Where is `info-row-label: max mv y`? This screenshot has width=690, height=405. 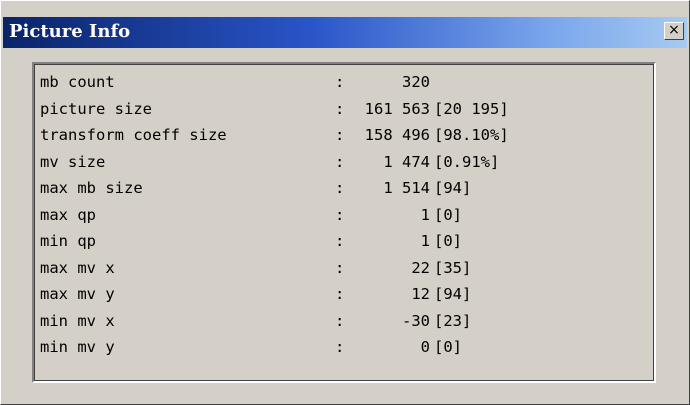 info-row-label: max mv y is located at coordinates (77, 294).